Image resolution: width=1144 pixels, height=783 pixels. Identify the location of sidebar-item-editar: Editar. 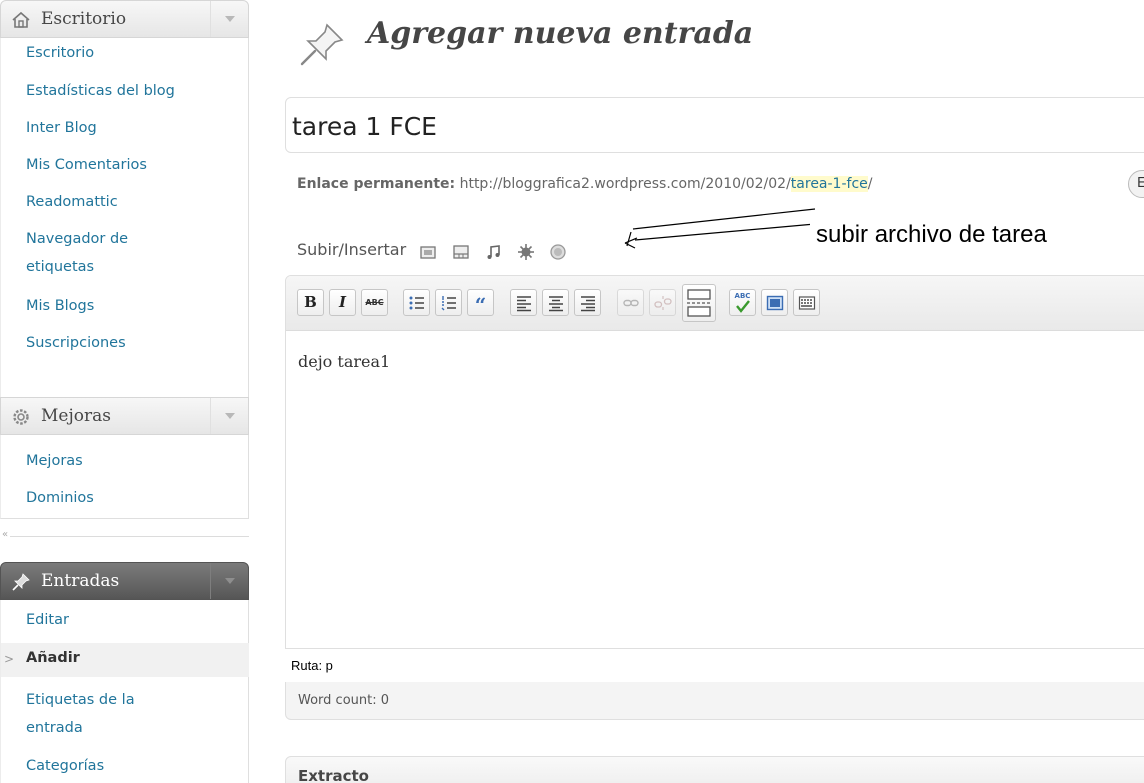
(47, 620).